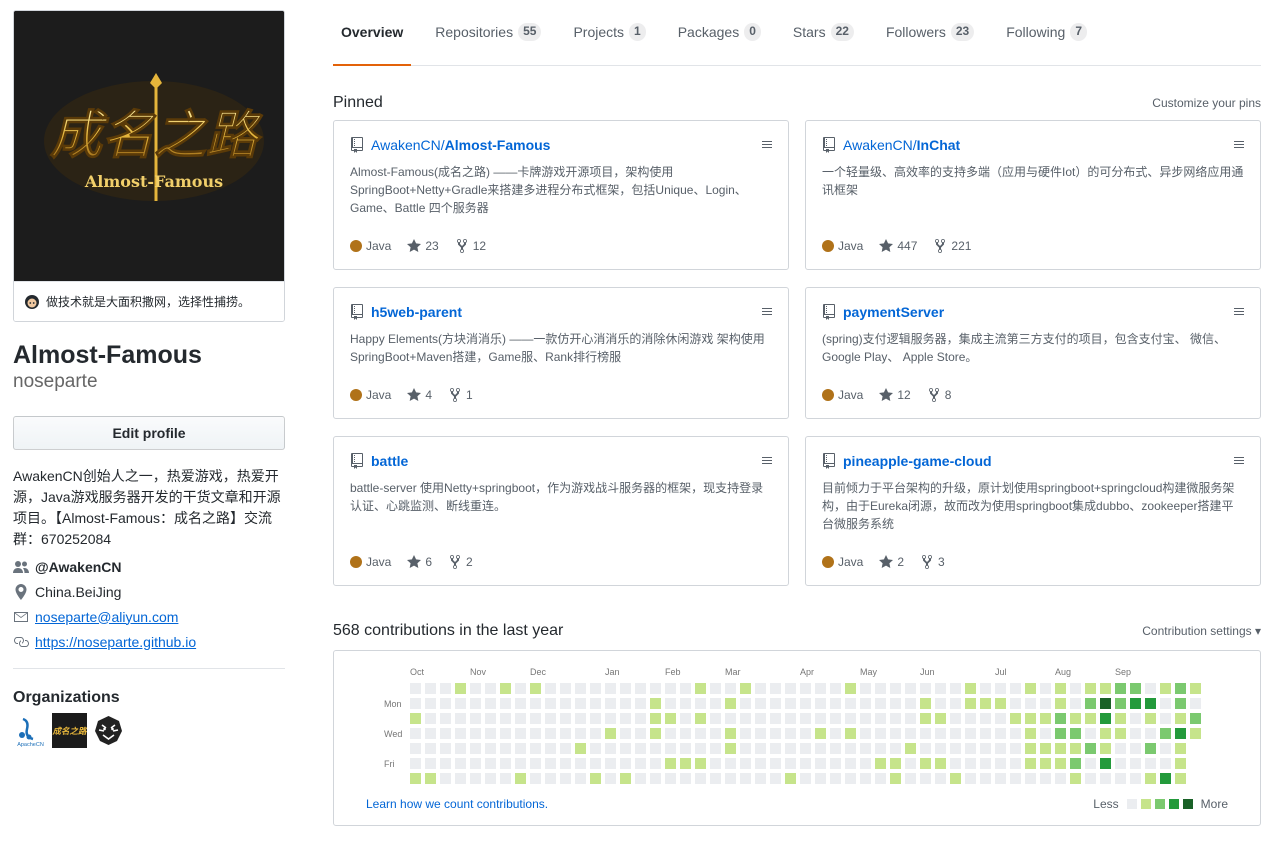 This screenshot has height=846, width=1270. I want to click on avatar: 成名之路 Almost-Famous, so click(149, 146).